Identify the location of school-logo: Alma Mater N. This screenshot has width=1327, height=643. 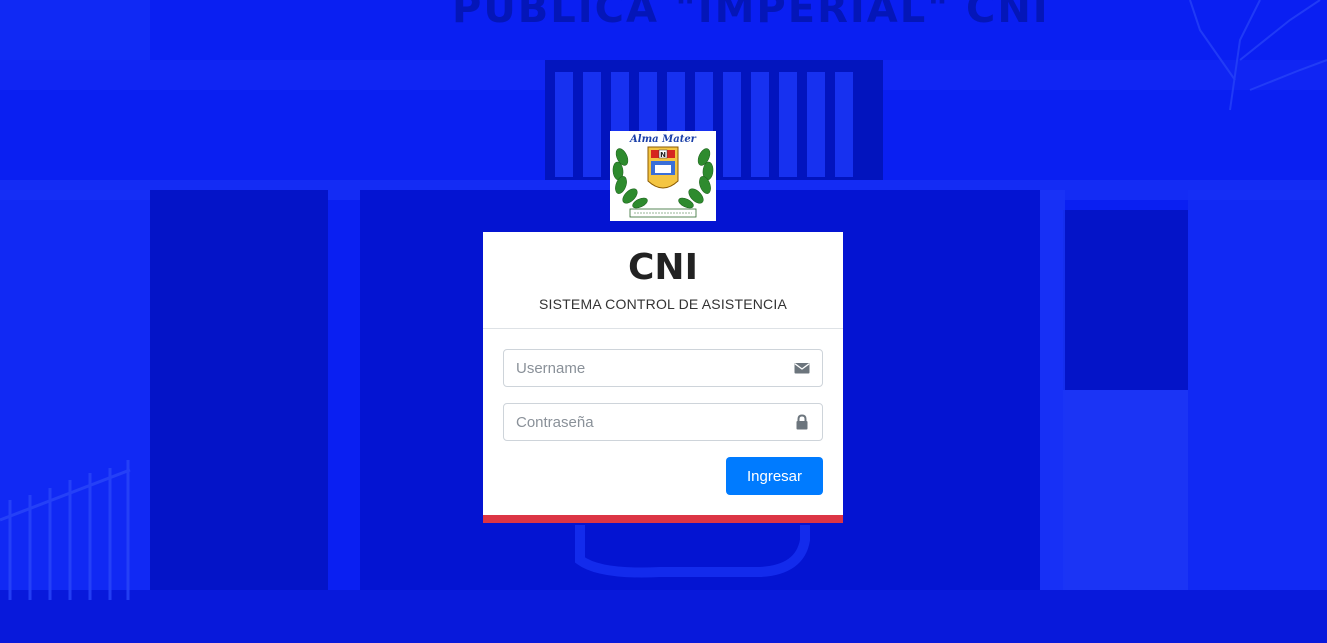
(663, 176).